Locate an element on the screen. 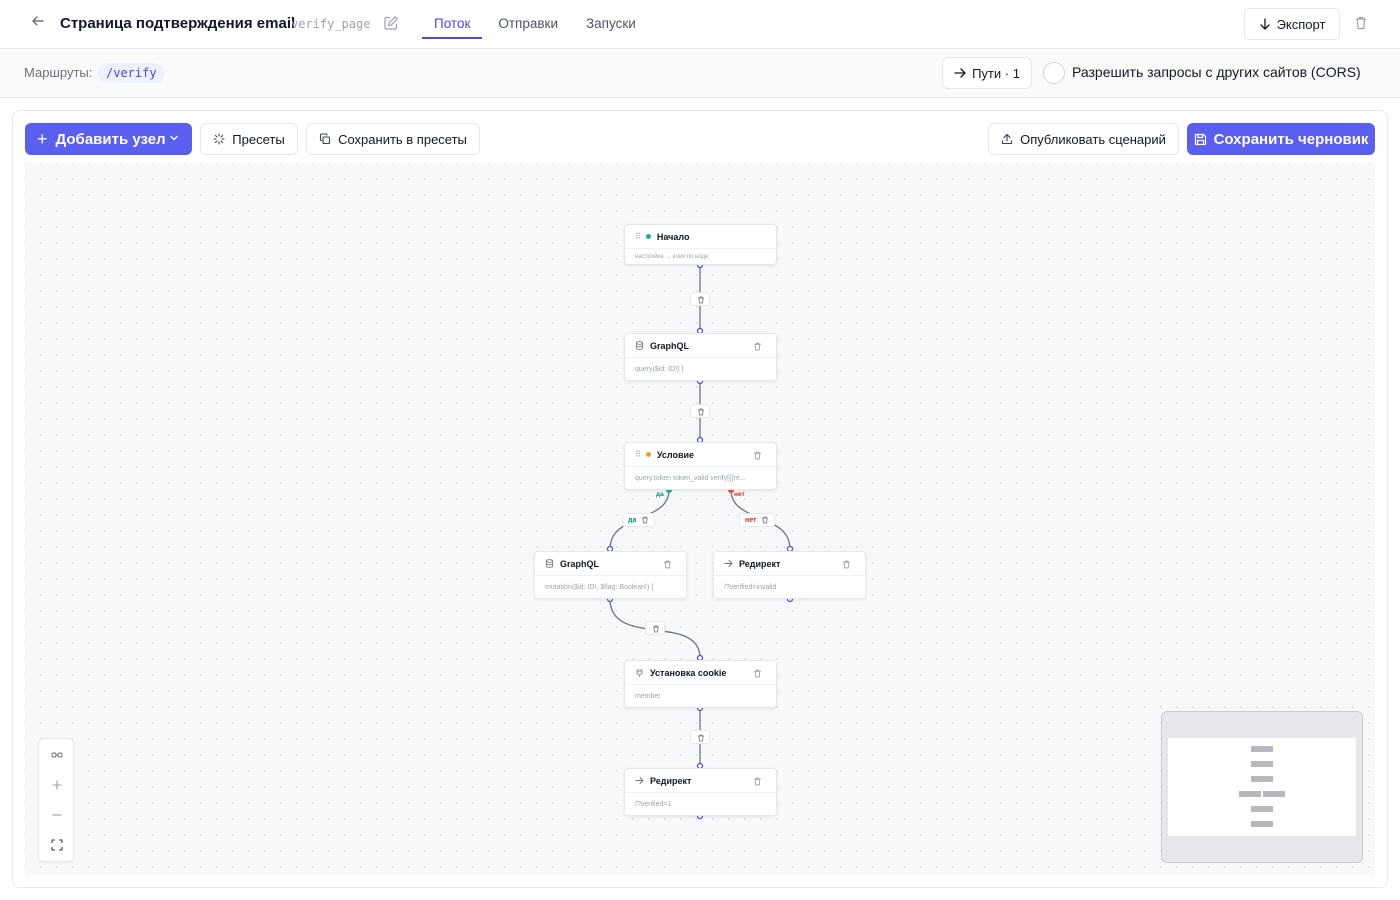 This screenshot has width=1400, height=900. node-body: mutation($id: ID!, $flag: Boolean!) { is located at coordinates (599, 587).